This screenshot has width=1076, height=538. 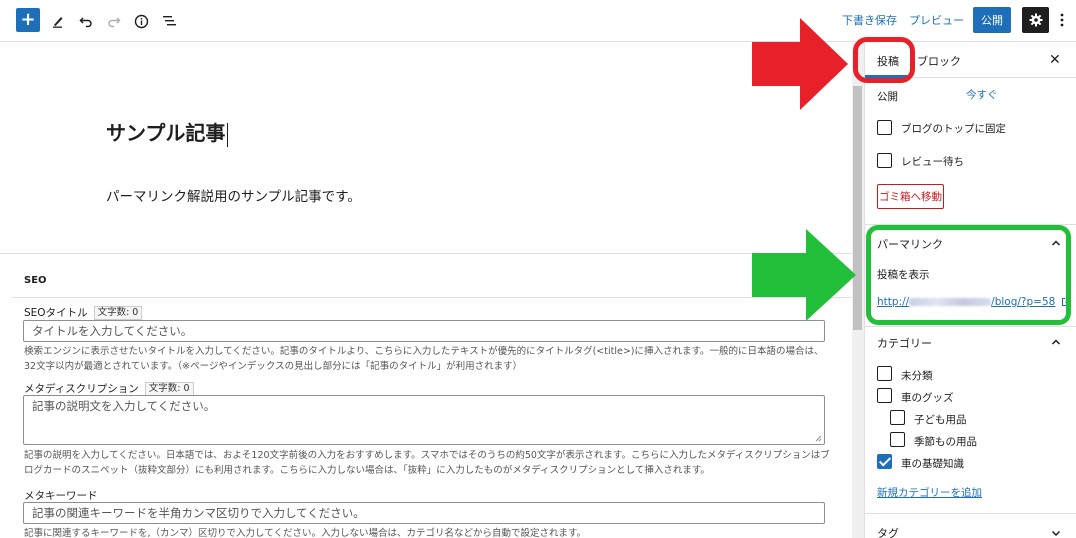 I want to click on meta-box-divider, so click(x=426, y=253).